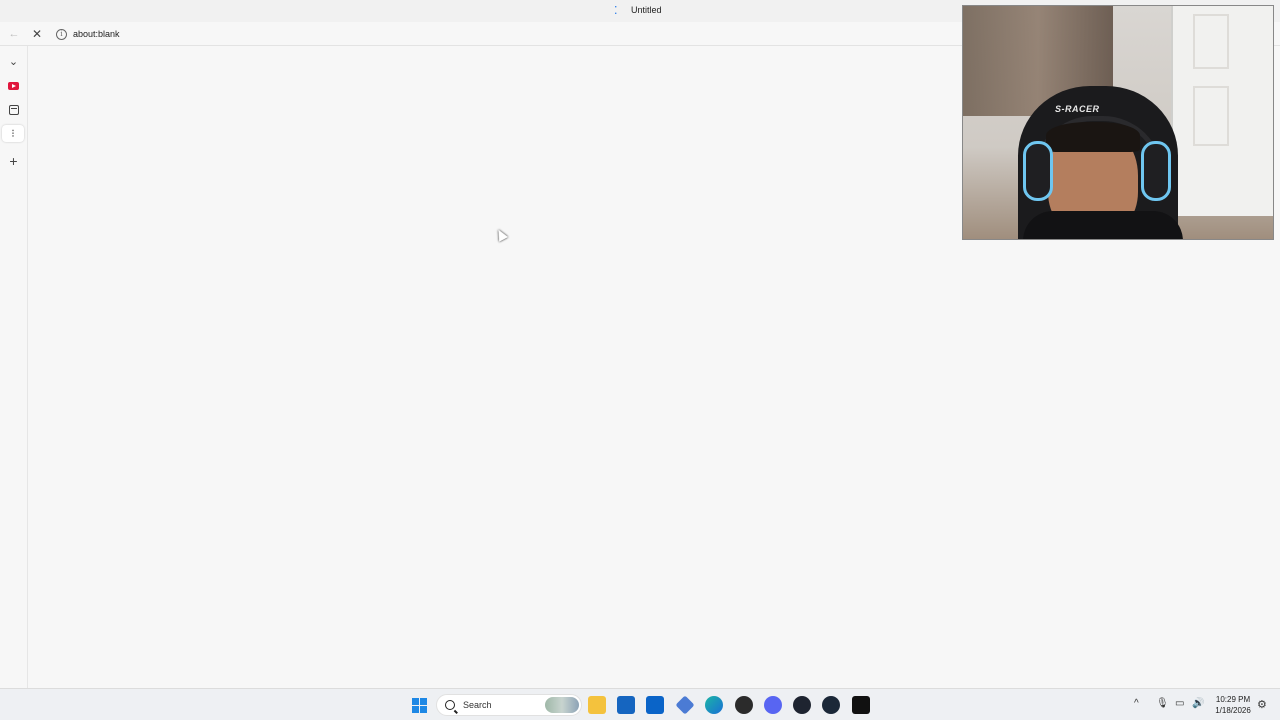 Image resolution: width=1280 pixels, height=720 pixels. What do you see at coordinates (1093, 137) in the screenshot?
I see `streamer-hair` at bounding box center [1093, 137].